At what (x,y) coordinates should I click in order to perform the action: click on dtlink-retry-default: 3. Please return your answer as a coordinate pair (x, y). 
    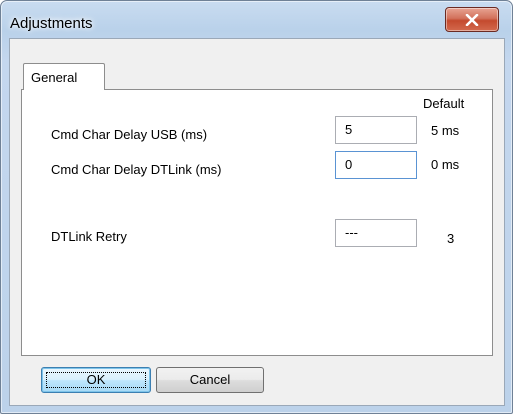
    Looking at the image, I should click on (451, 238).